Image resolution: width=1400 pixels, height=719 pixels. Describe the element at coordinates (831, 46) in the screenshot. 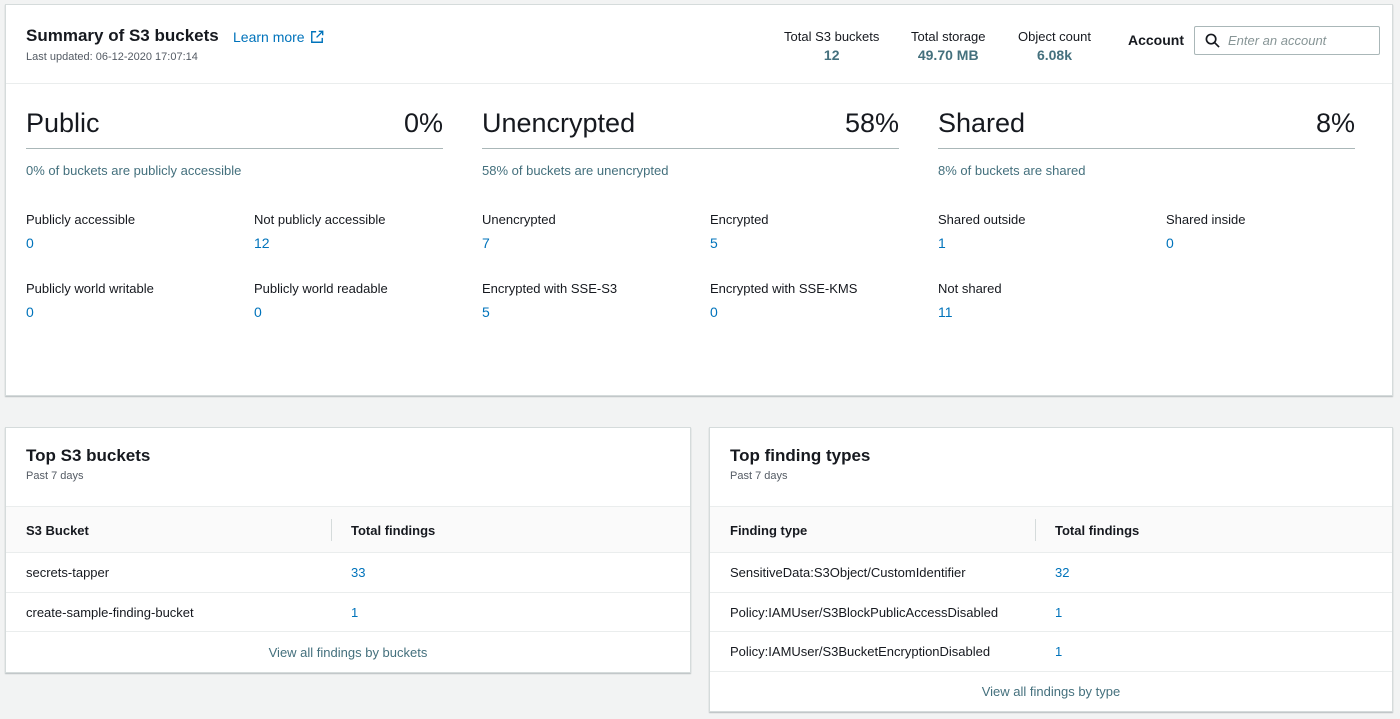

I see `stat-total-buckets: Total S3 buckets 12` at that location.